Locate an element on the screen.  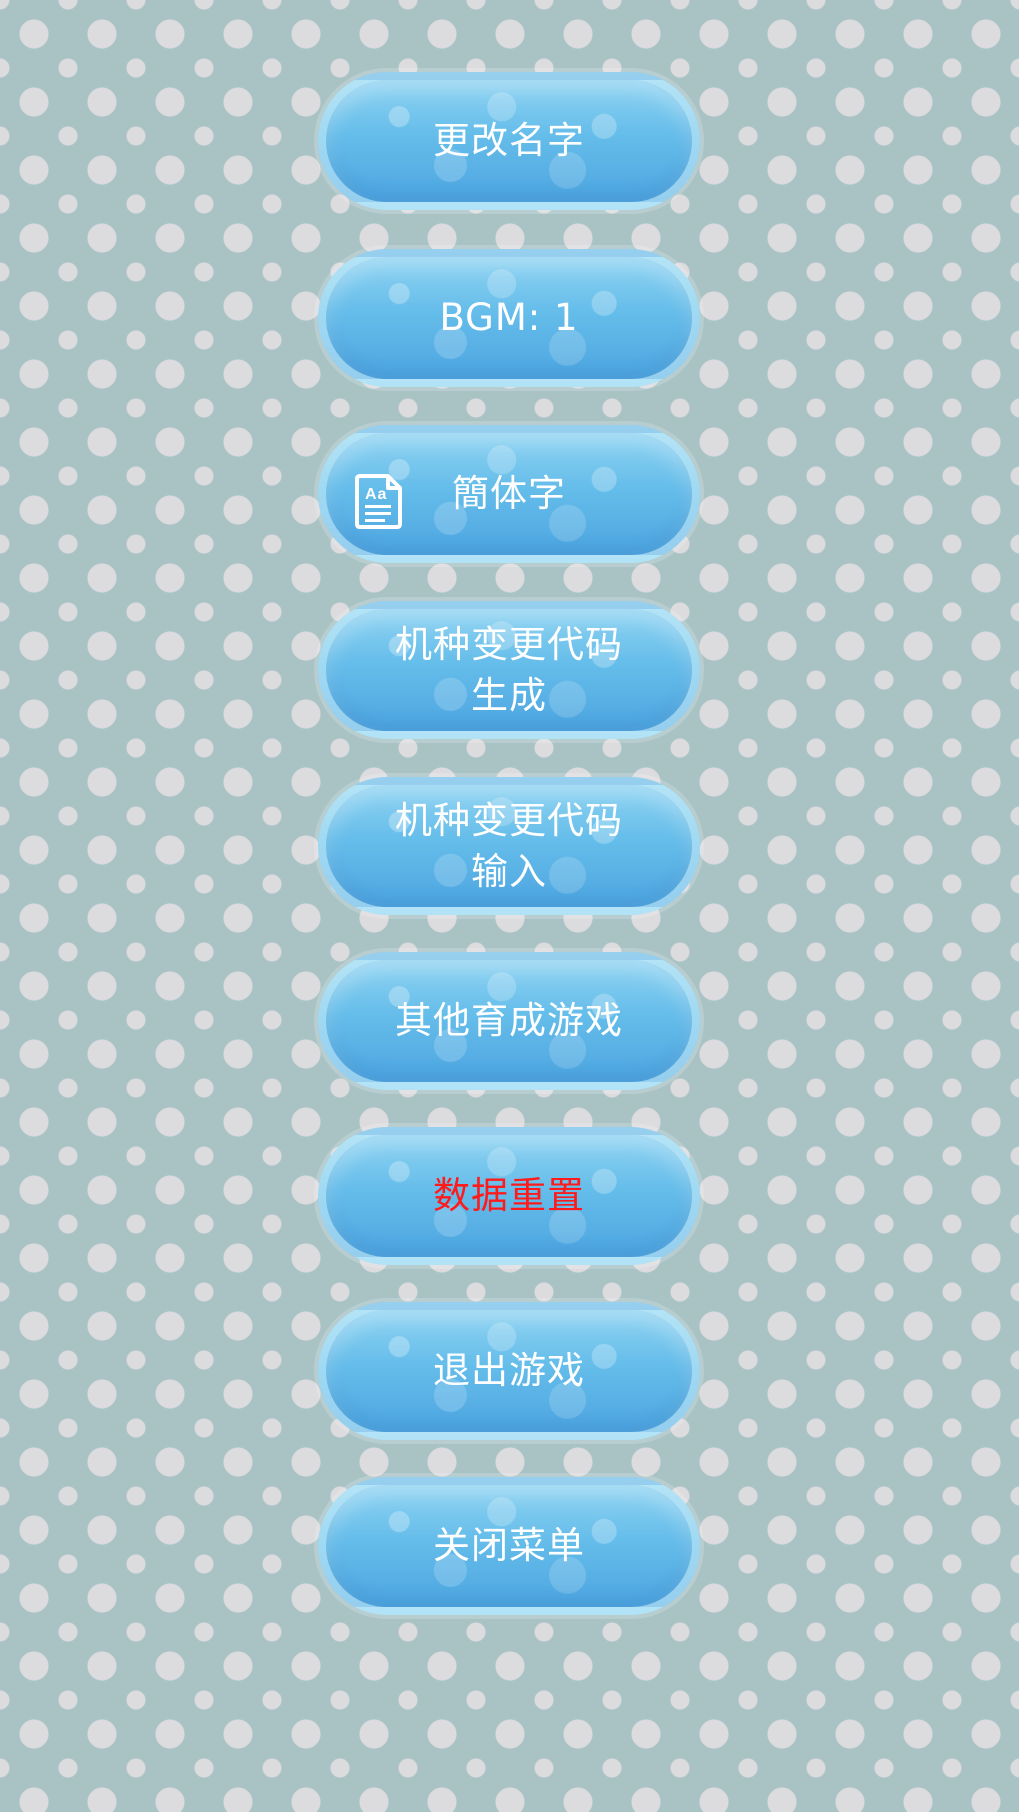
exit-game-button: 退出游戏 is located at coordinates (509, 1371).